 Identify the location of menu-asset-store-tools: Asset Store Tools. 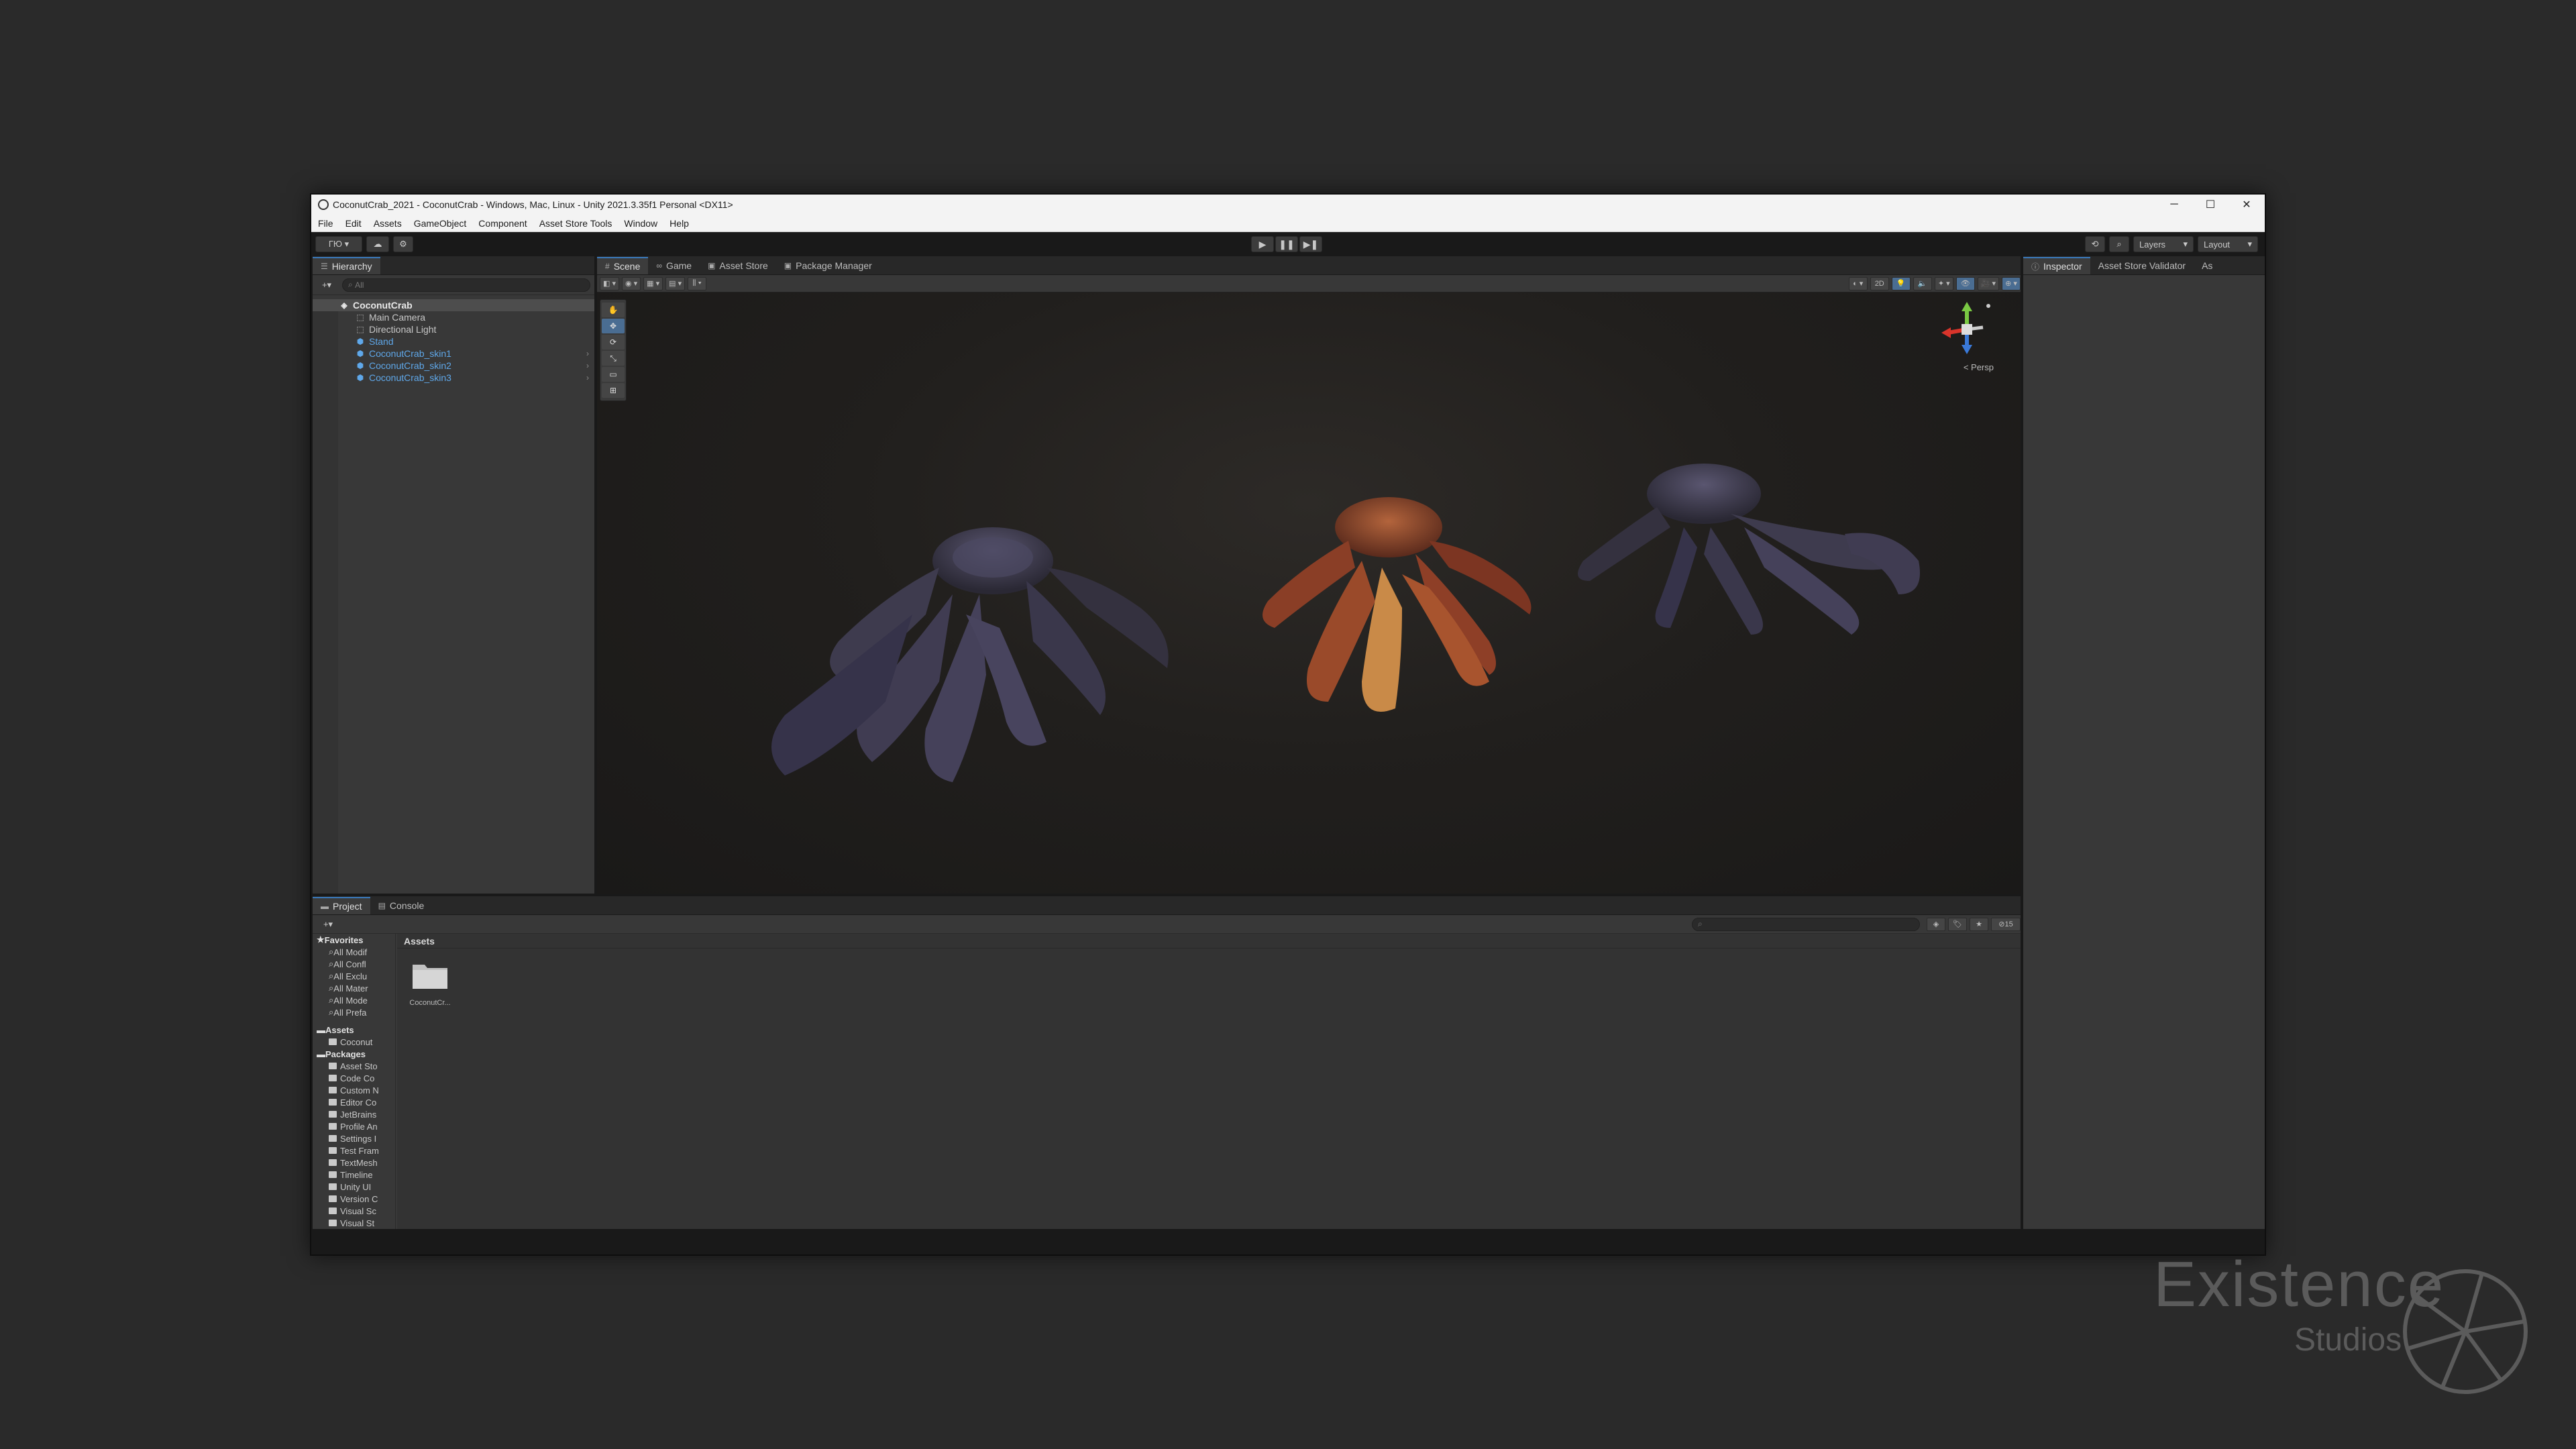
(575, 223).